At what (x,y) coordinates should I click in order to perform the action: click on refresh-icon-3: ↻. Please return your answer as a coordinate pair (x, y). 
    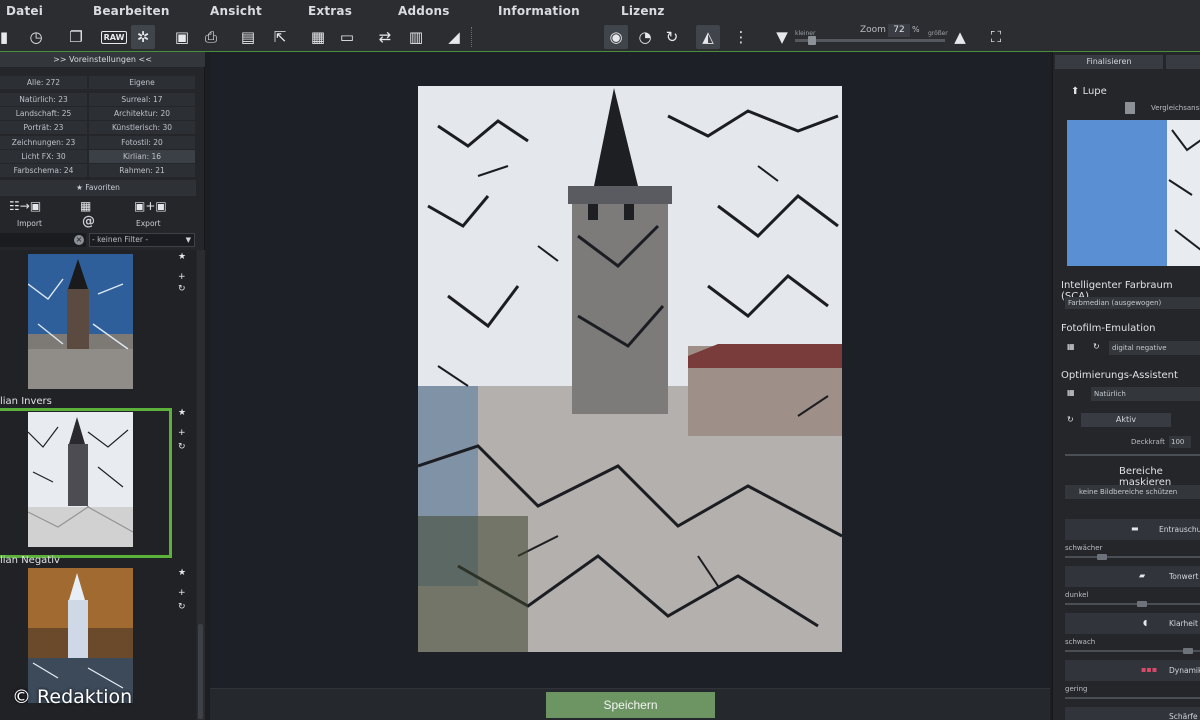
    Looking at the image, I should click on (182, 607).